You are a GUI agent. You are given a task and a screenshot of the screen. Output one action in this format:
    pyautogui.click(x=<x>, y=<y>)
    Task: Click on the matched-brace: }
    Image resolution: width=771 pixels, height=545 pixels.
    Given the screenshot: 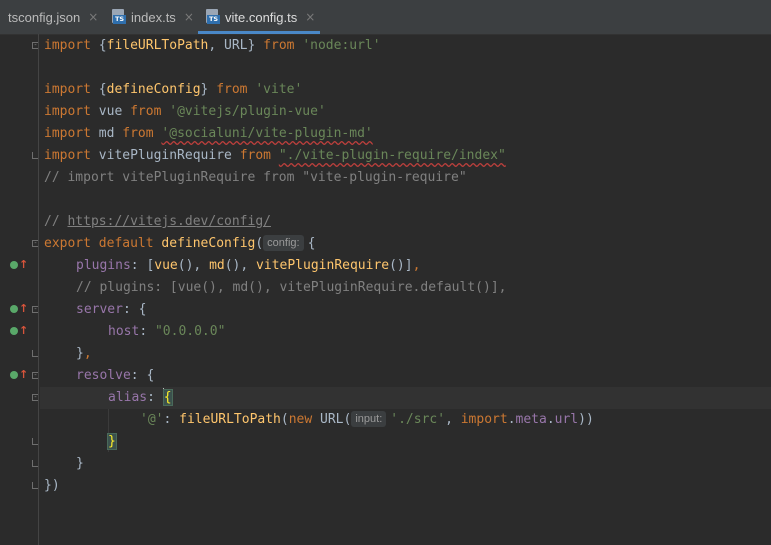 What is the action you would take?
    pyautogui.click(x=112, y=441)
    